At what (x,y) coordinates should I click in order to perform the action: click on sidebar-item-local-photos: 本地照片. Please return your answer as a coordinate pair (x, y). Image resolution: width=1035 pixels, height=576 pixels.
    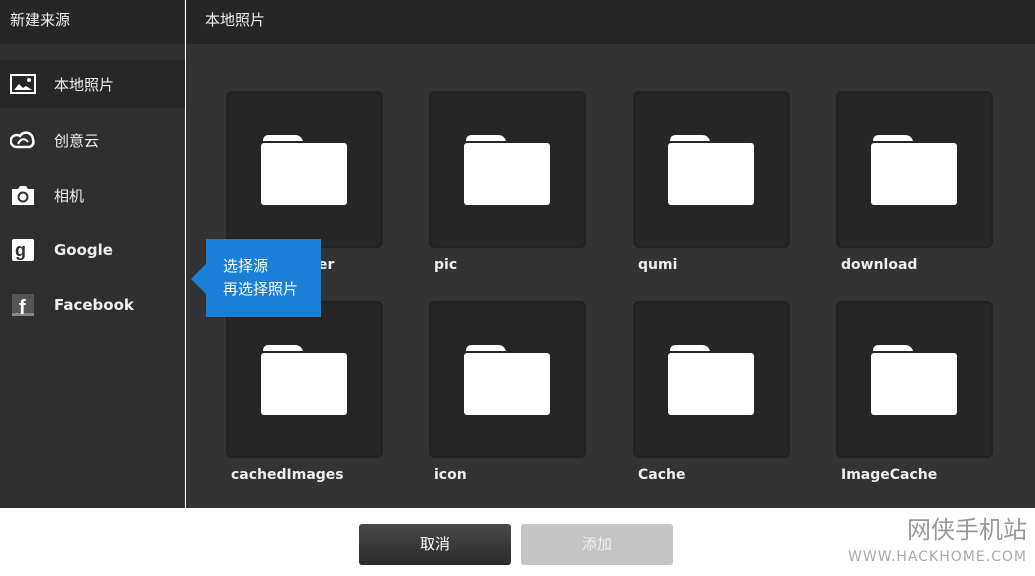
    Looking at the image, I should click on (92, 84).